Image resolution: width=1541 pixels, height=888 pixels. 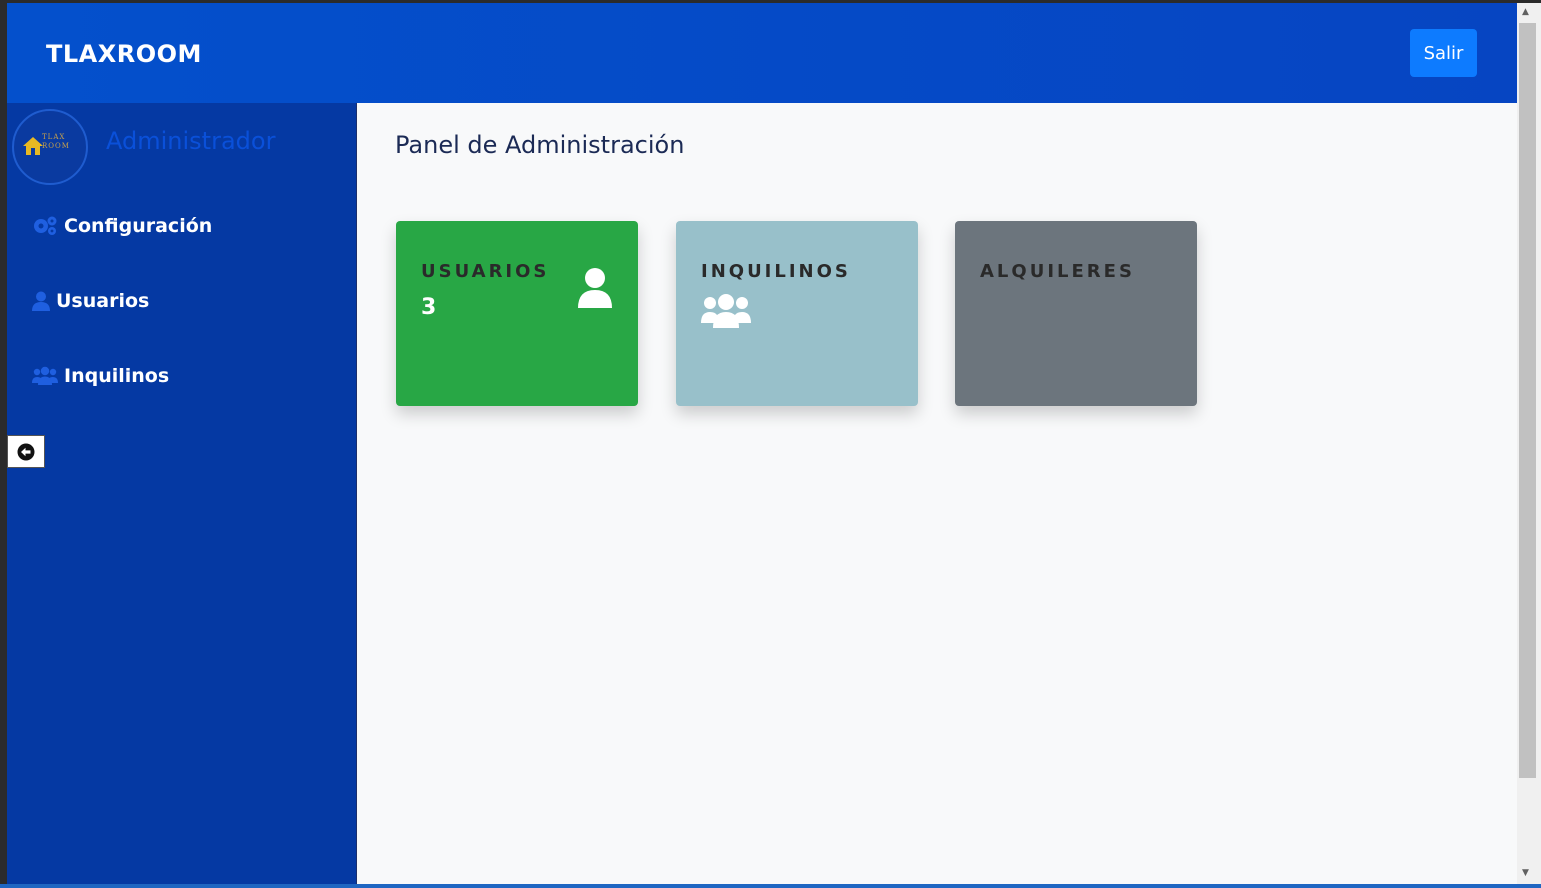 I want to click on card-count: 3, so click(x=429, y=307).